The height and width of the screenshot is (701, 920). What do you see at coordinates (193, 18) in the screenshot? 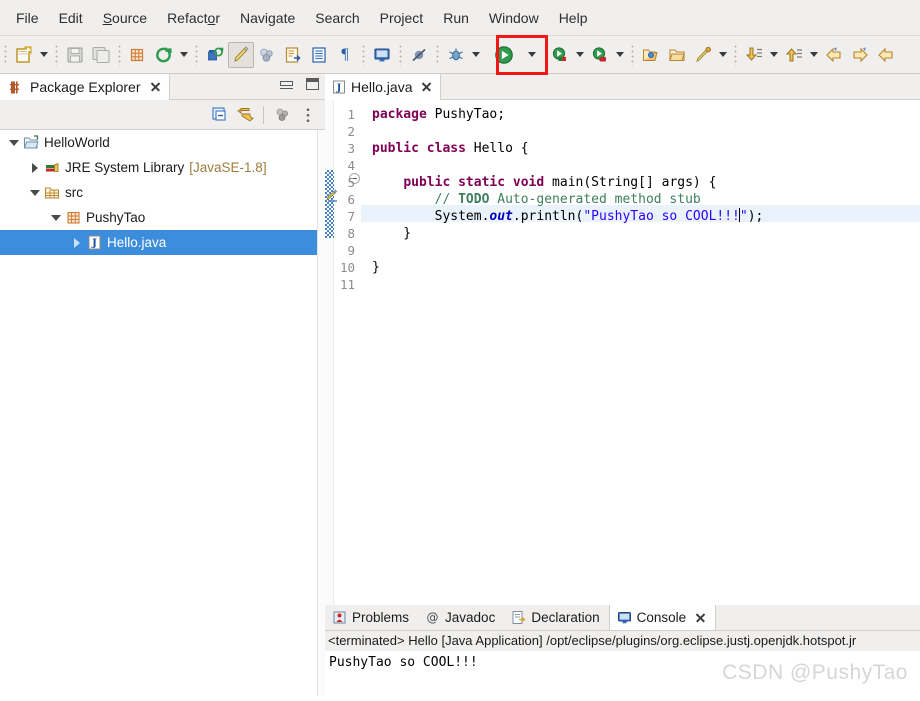
I see `menu-item-refactor: Refactor` at bounding box center [193, 18].